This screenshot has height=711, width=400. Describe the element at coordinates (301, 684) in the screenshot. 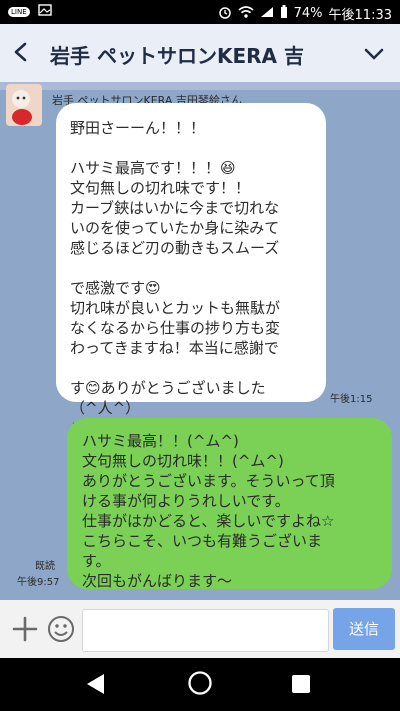

I see `nav-recent-apps-icon` at that location.